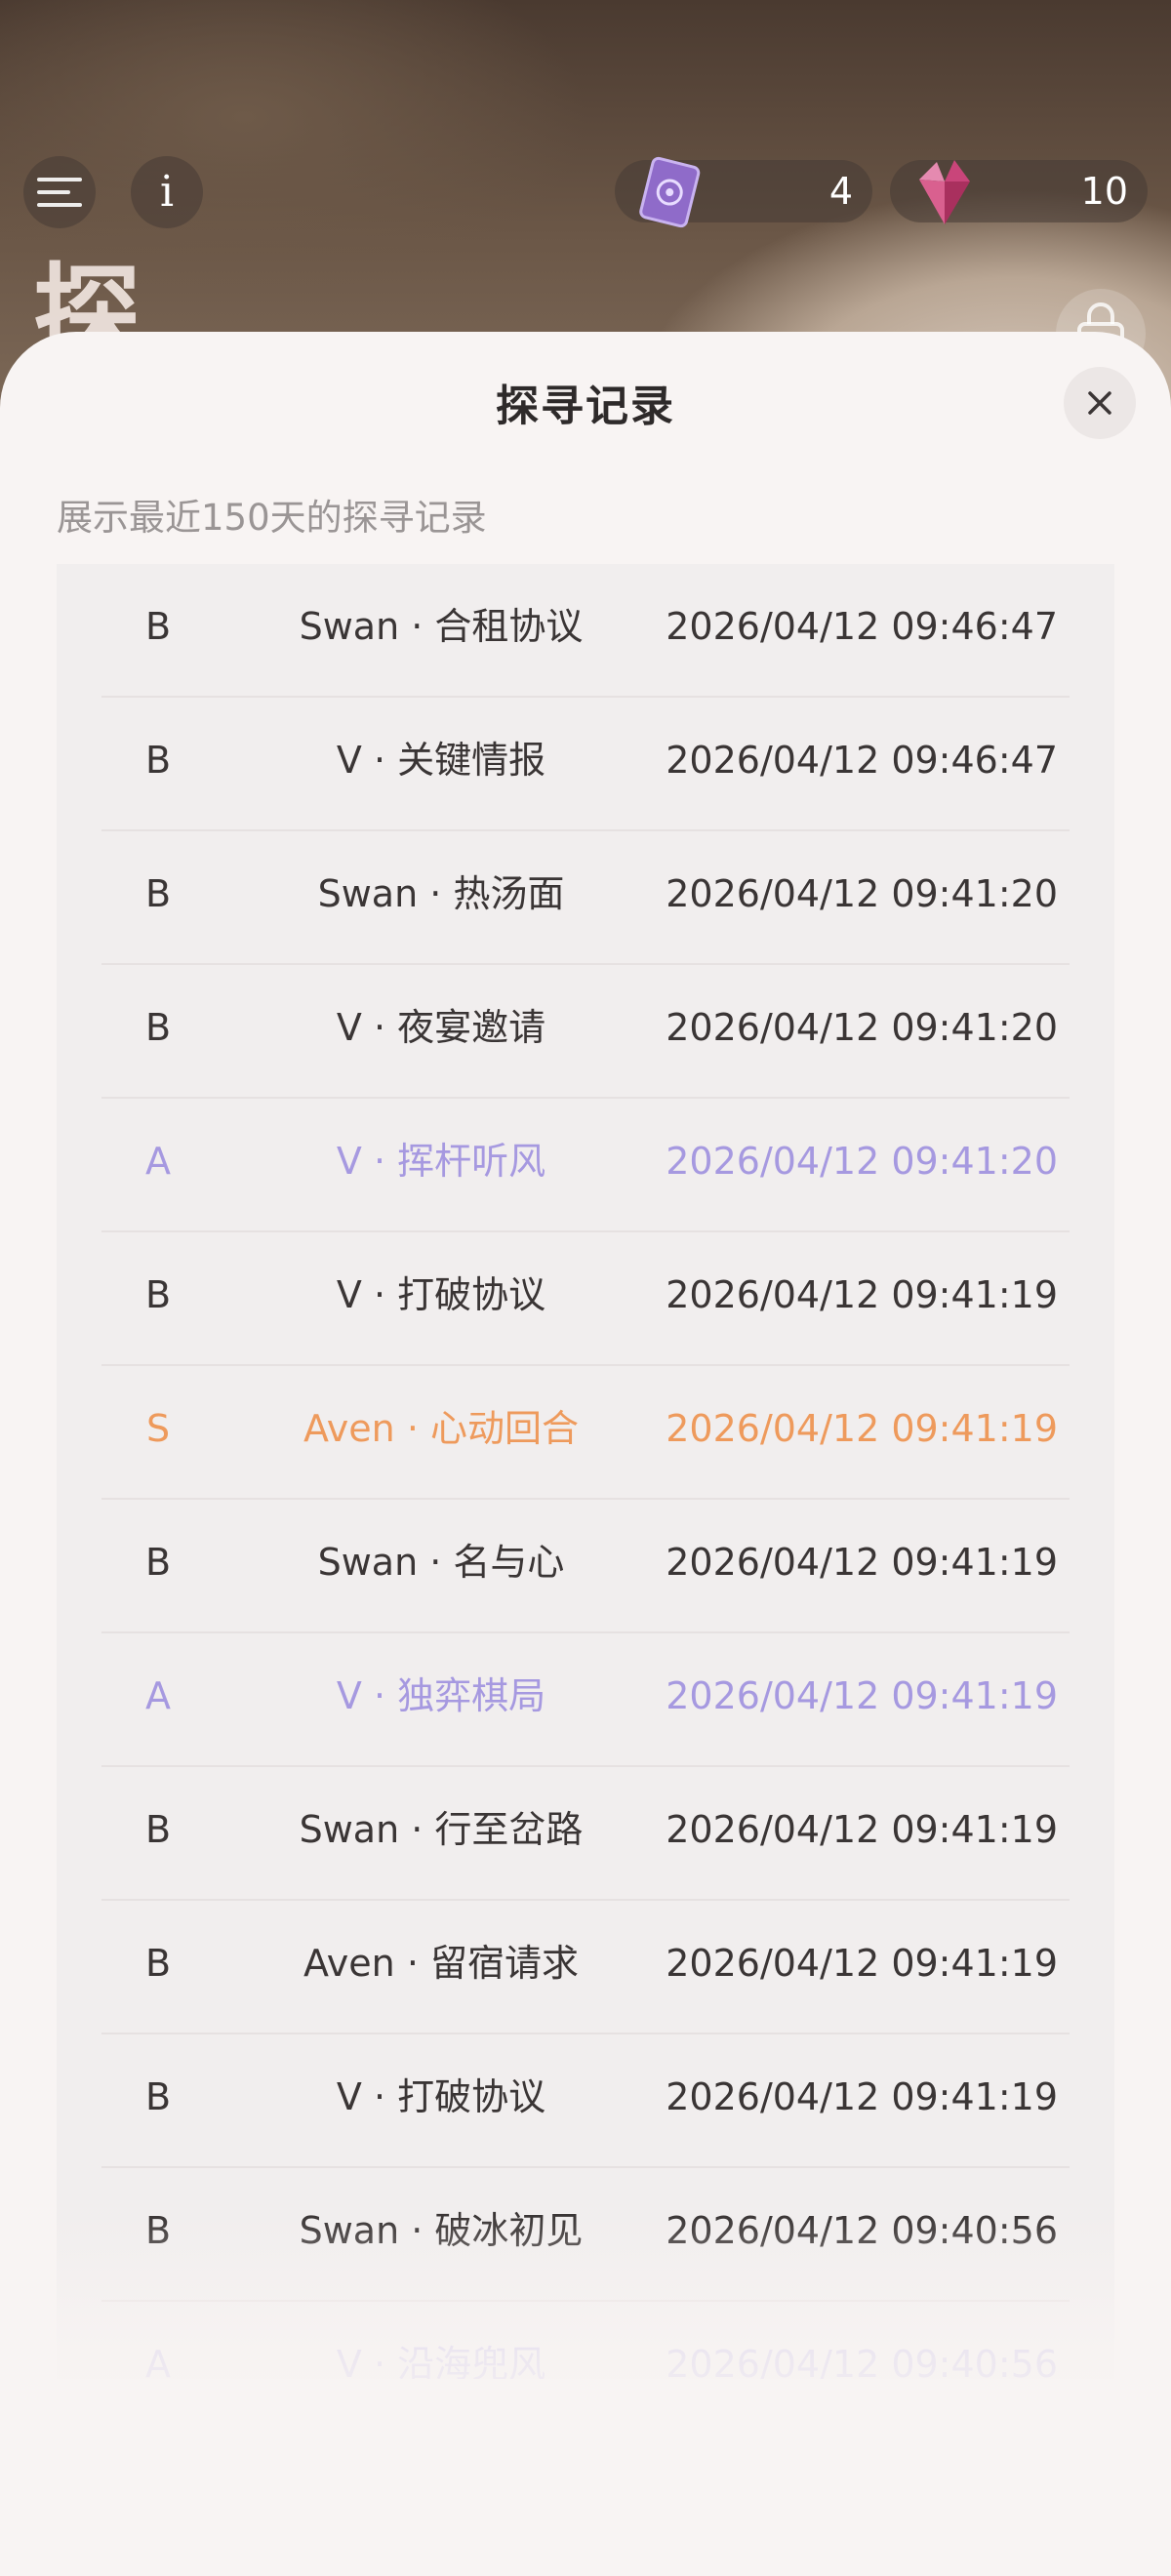 The width and height of the screenshot is (1171, 2576). Describe the element at coordinates (585, 1967) in the screenshot. I see `record-row: B Aven · 留宿请求 2026/04/12 09:41:19` at that location.